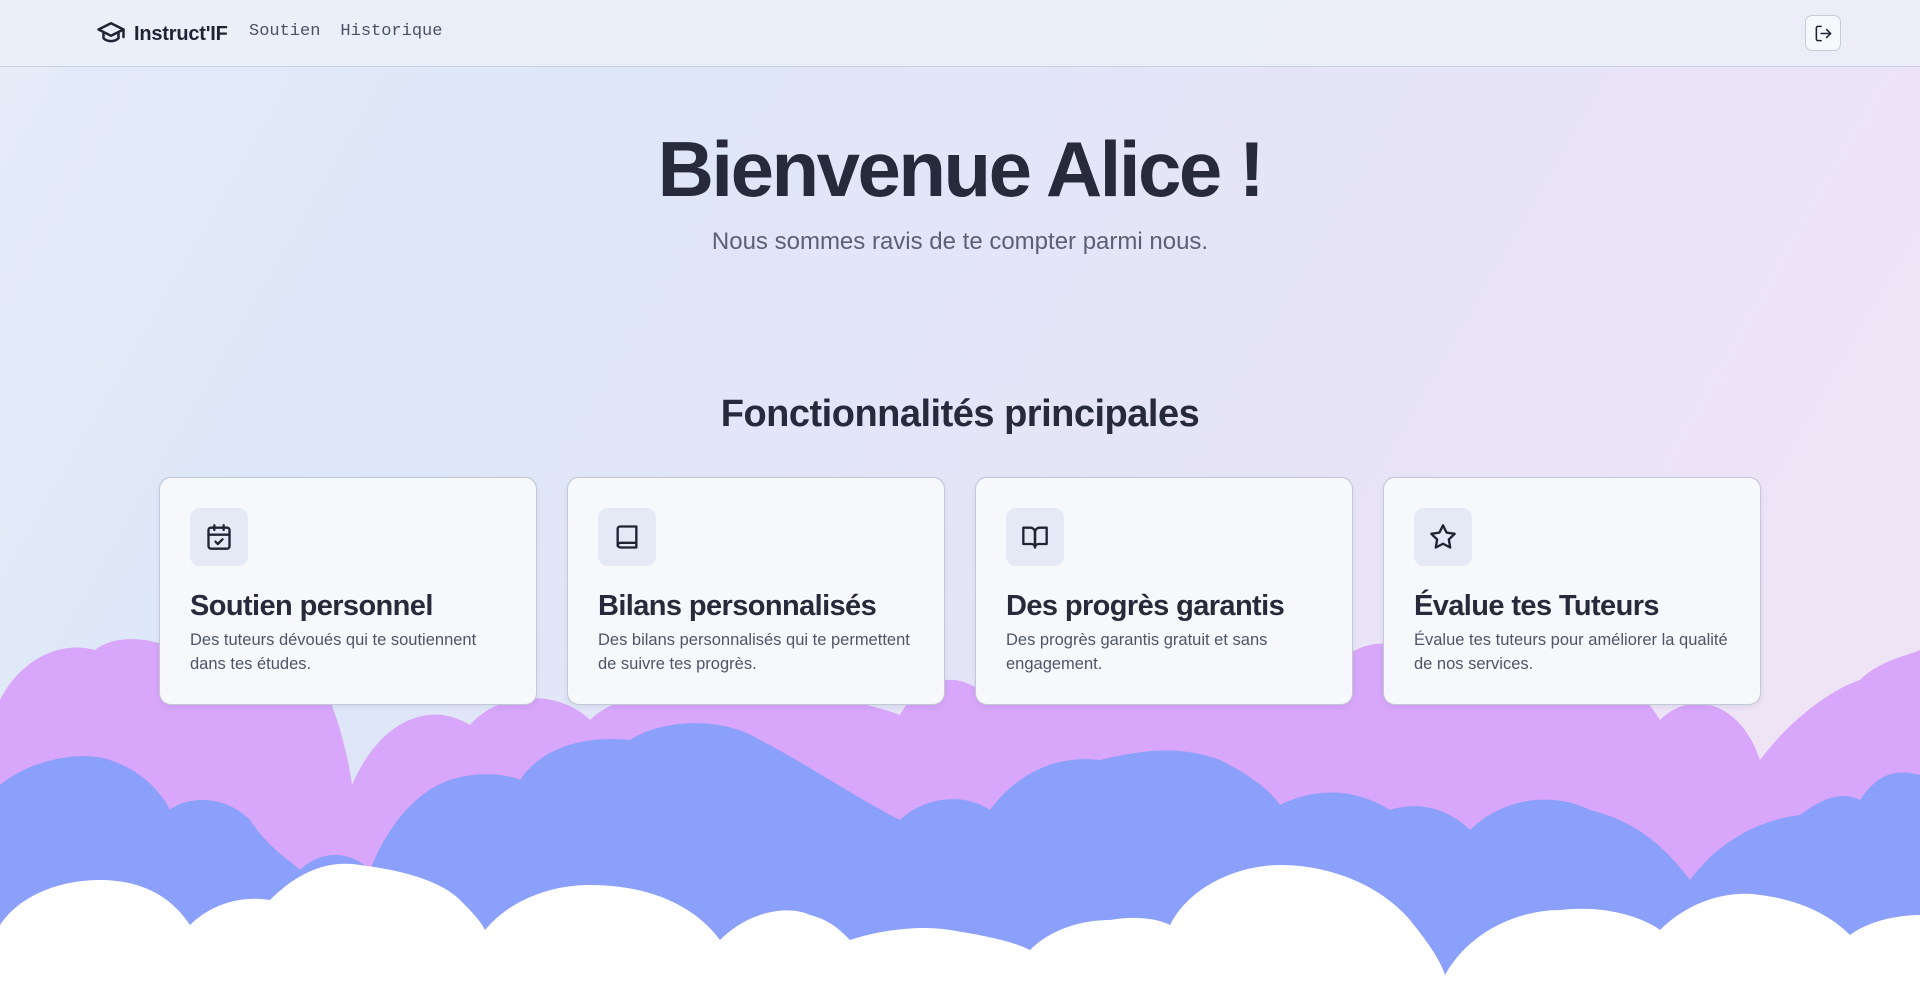 The image size is (1920, 993). Describe the element at coordinates (1443, 537) in the screenshot. I see `star-icon` at that location.